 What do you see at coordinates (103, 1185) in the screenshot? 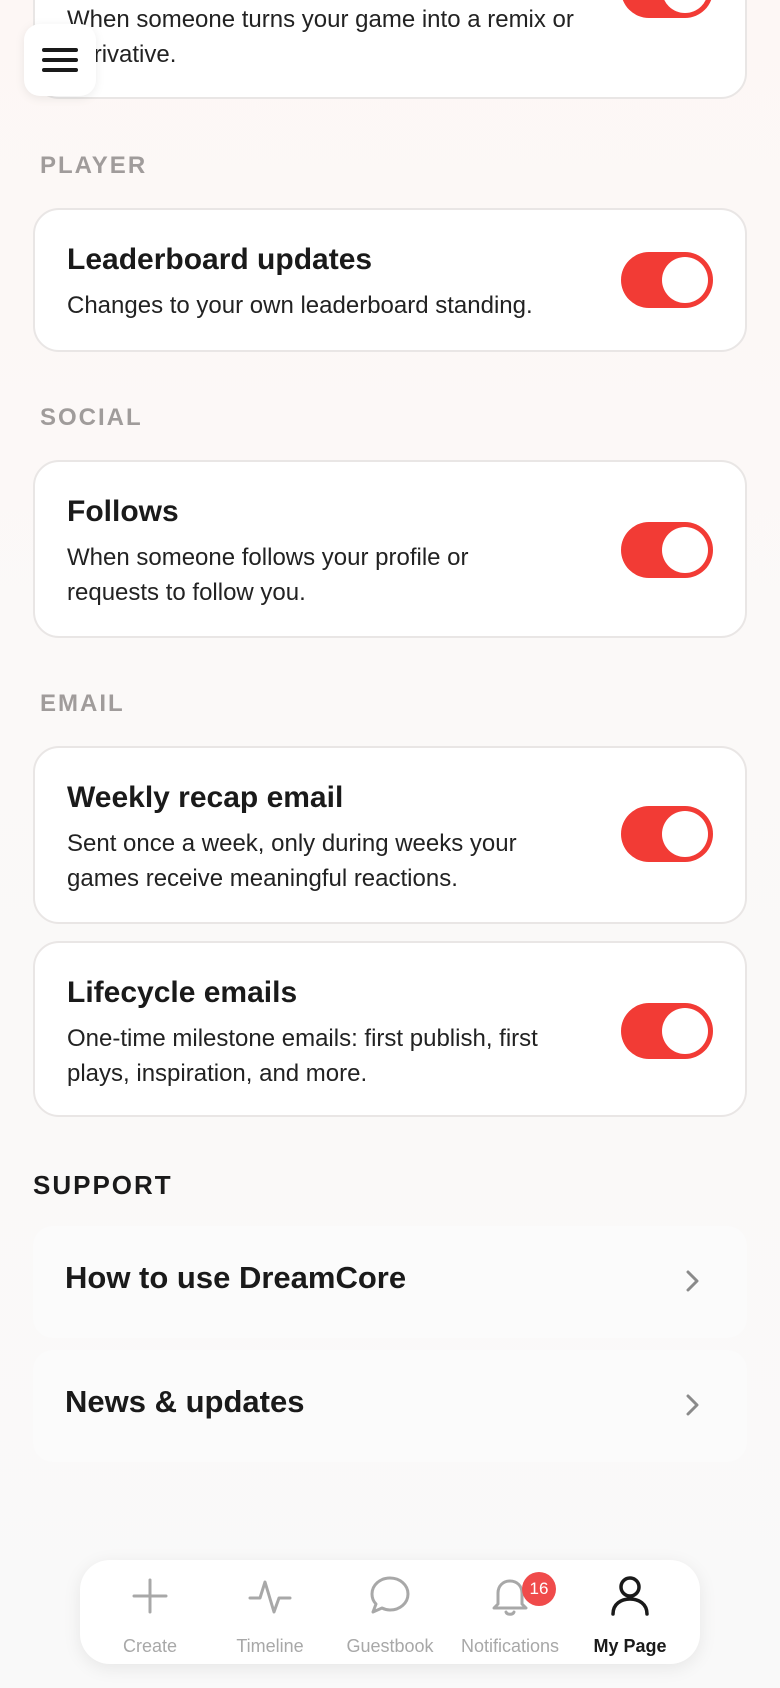
I see `section-label-support: SUPPORT` at bounding box center [103, 1185].